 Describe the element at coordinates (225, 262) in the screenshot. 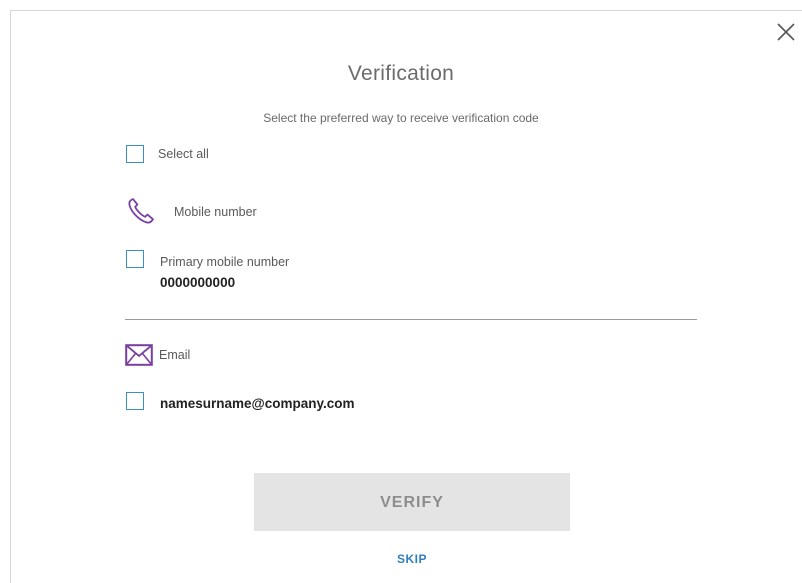

I see `primary-mobile-label: Primary mobile number` at that location.